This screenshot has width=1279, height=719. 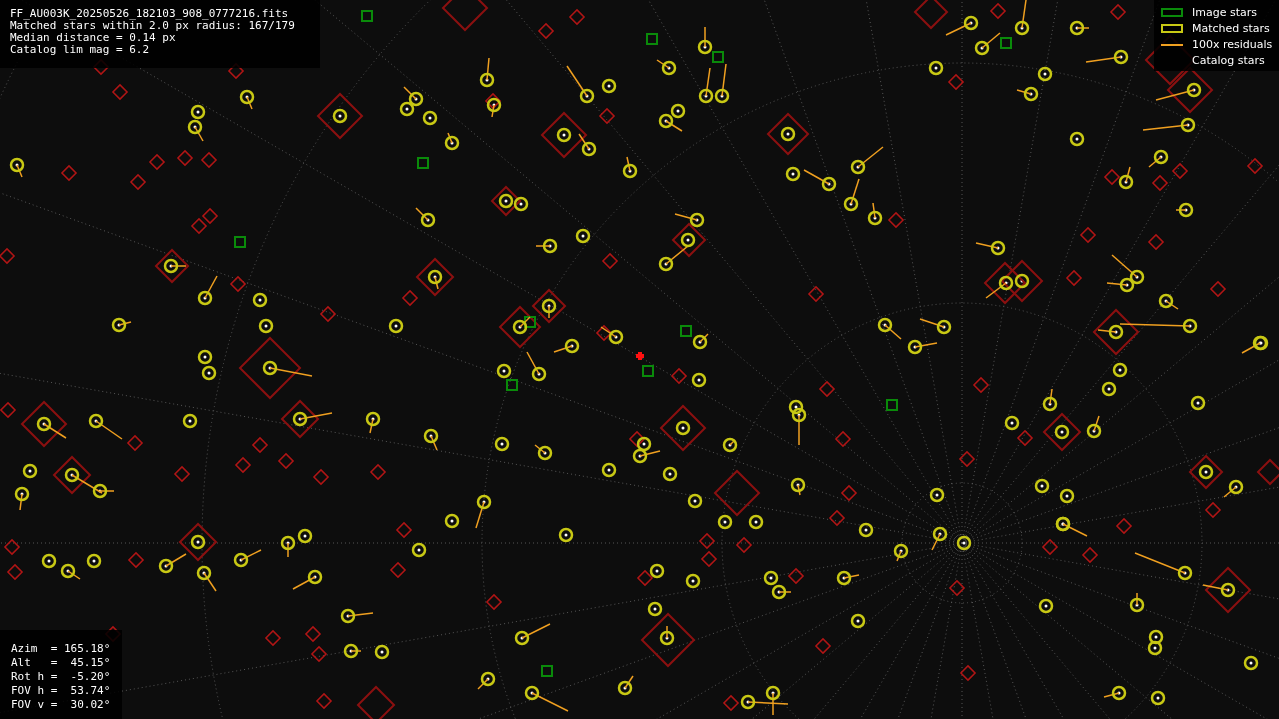 I want to click on pointing-text: Rot h = -5.20°, so click(x=61, y=677).